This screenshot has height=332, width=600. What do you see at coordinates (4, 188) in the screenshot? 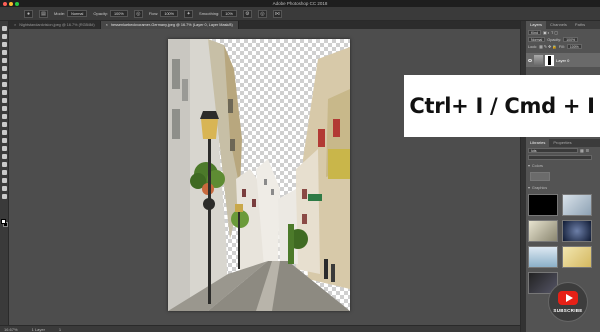
I see `zoom-tool-icon` at bounding box center [4, 188].